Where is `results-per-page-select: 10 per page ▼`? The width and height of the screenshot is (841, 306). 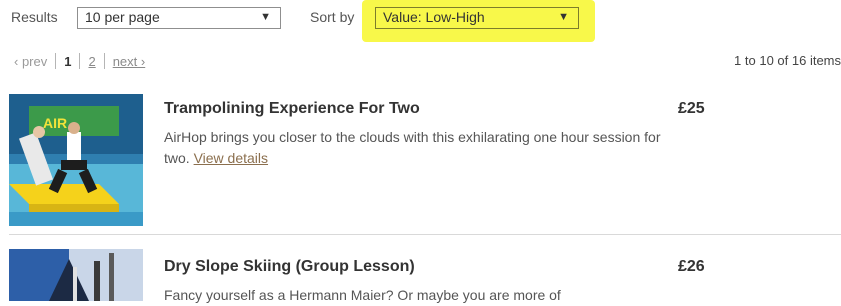 results-per-page-select: 10 per page ▼ is located at coordinates (179, 18).